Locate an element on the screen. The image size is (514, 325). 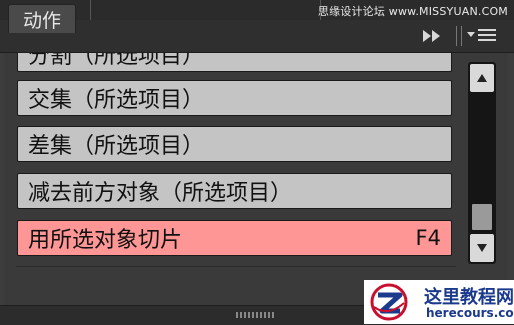
scroll-thumb is located at coordinates (482, 217).